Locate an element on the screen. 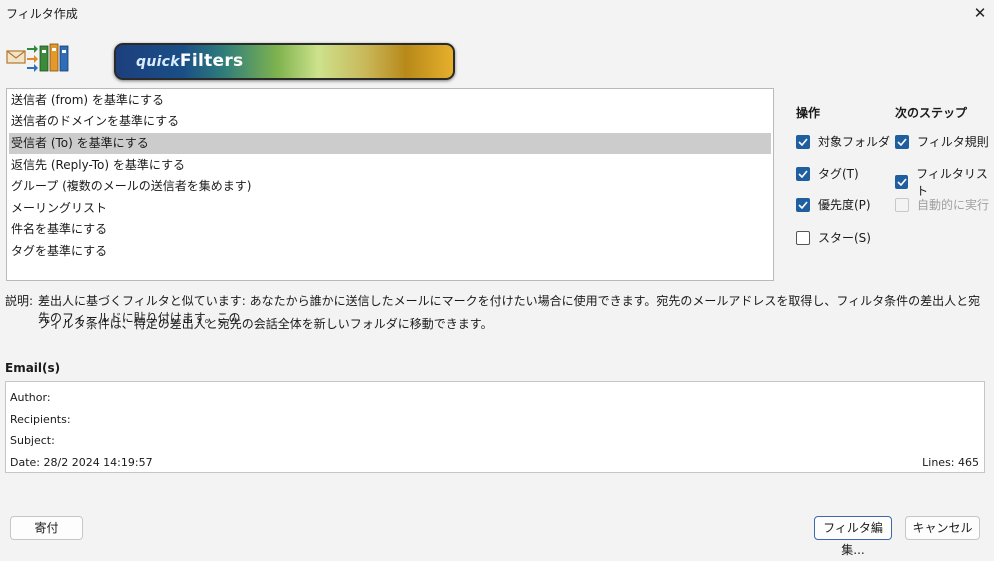 The width and height of the screenshot is (994, 561). banner-filters: Filters is located at coordinates (211, 61).